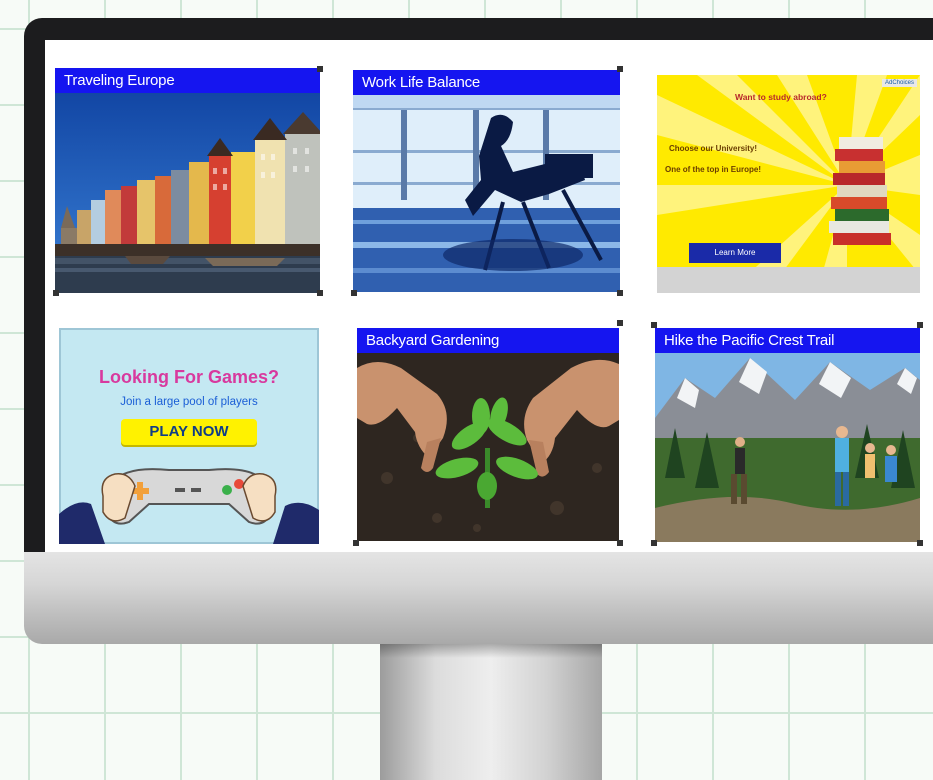 The image size is (933, 780). Describe the element at coordinates (788, 280) in the screenshot. I see `ad-footer-bar` at that location.